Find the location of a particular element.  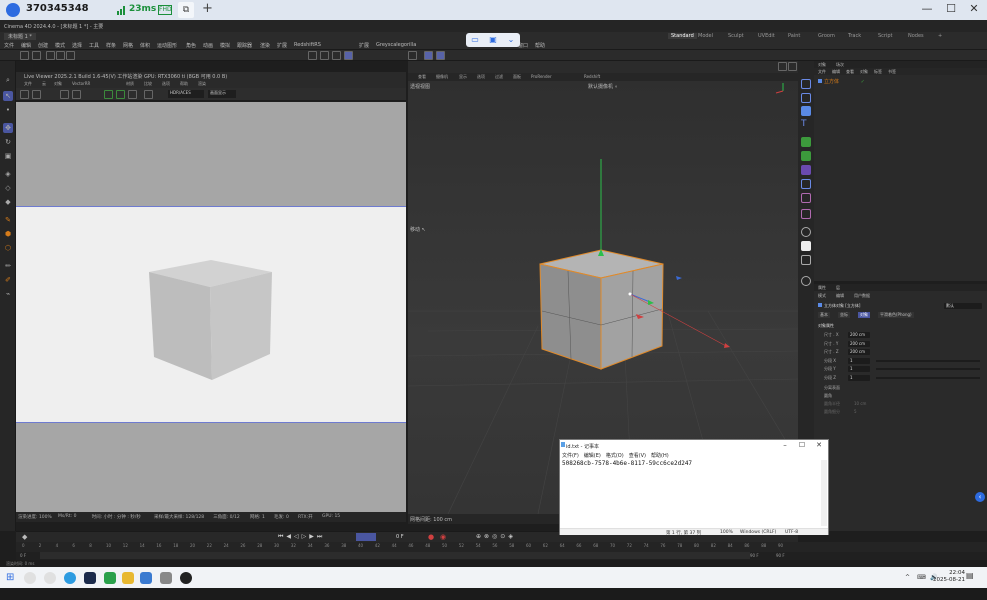

python-icon is located at coordinates (806, 281).